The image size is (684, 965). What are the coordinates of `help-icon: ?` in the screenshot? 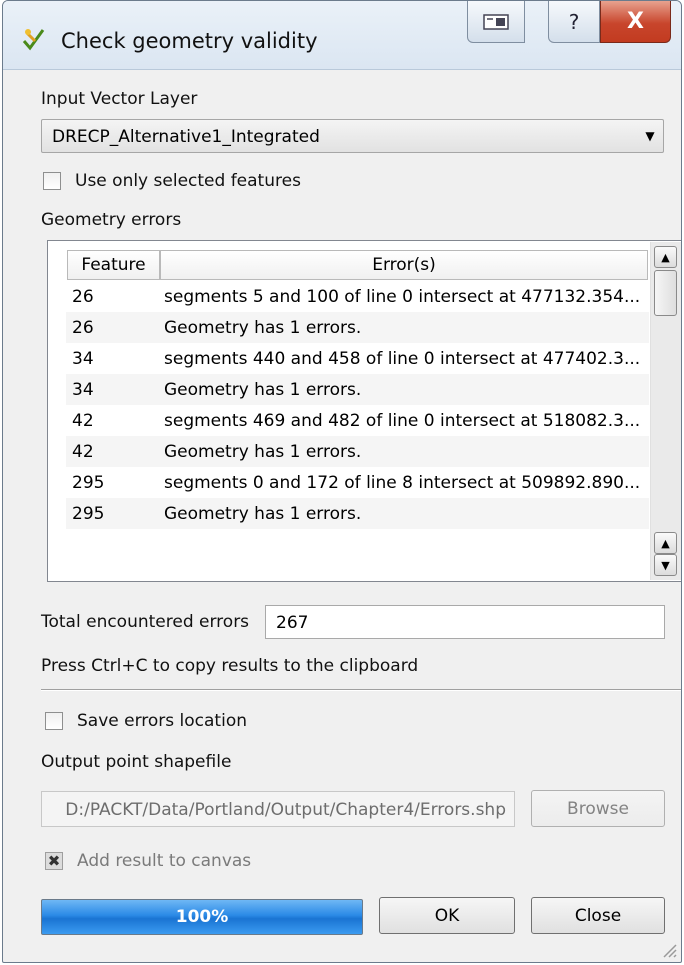 It's located at (574, 21).